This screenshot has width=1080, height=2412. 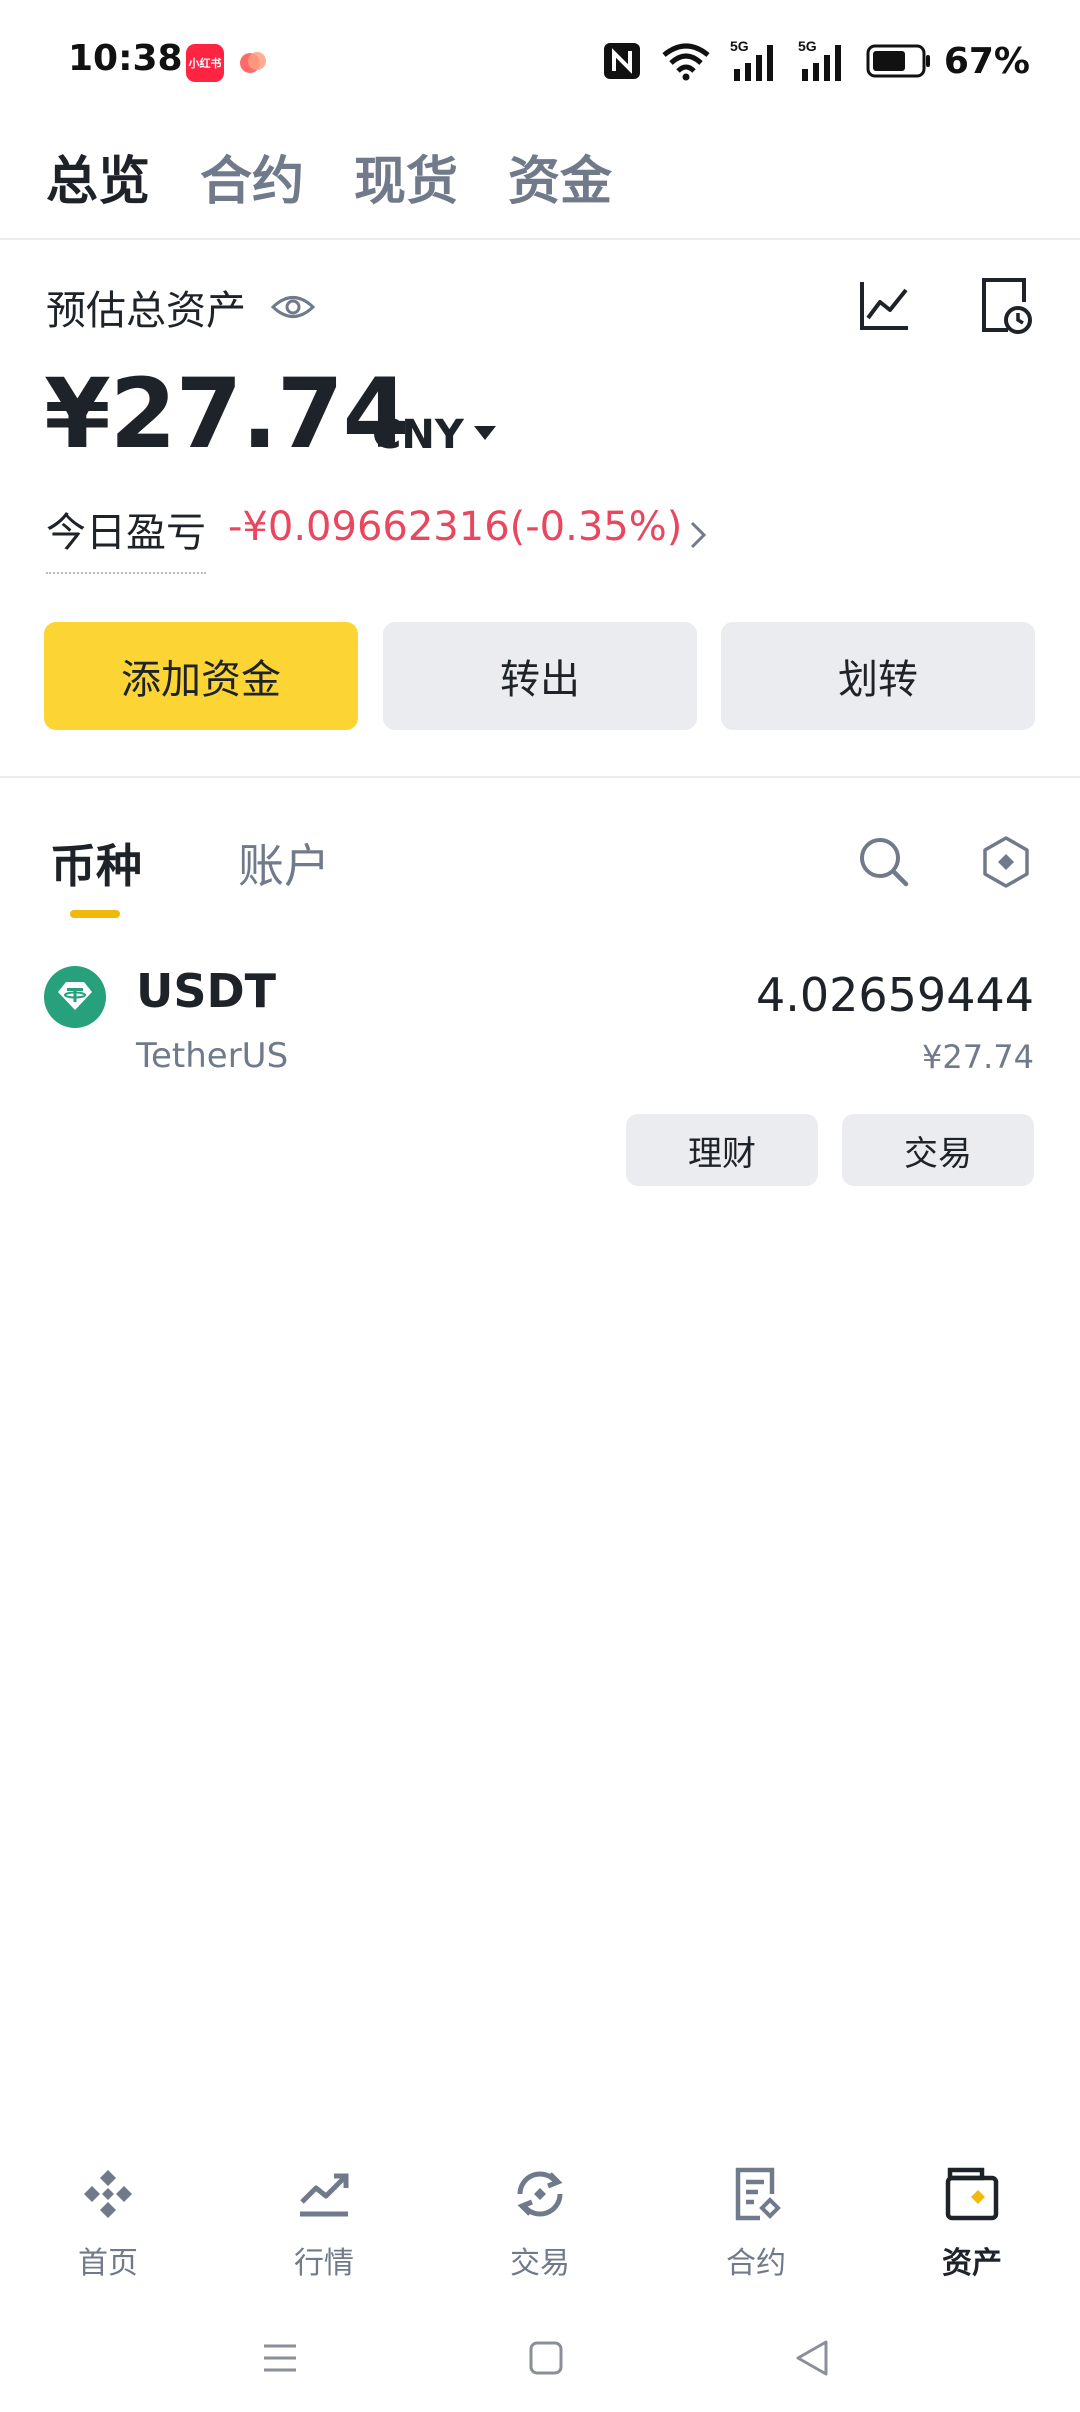 I want to click on nav-label: 交易, so click(x=540, y=2263).